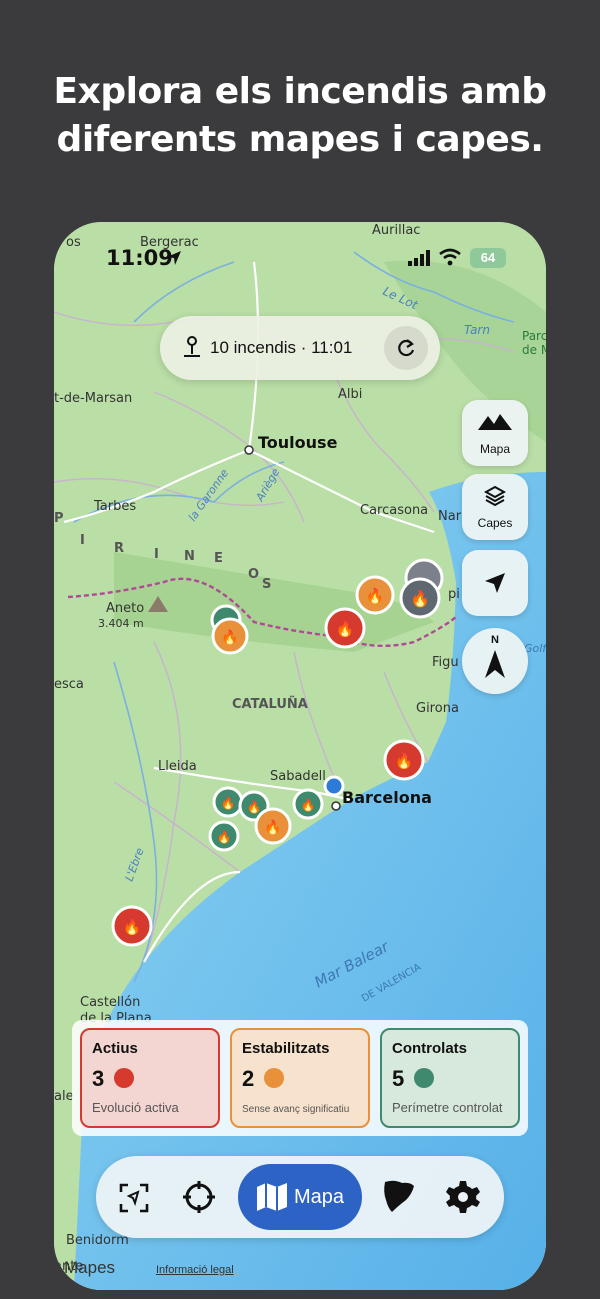 Image resolution: width=600 pixels, height=1299 pixels. I want to click on card-controlled-title: Controlats, so click(429, 1048).